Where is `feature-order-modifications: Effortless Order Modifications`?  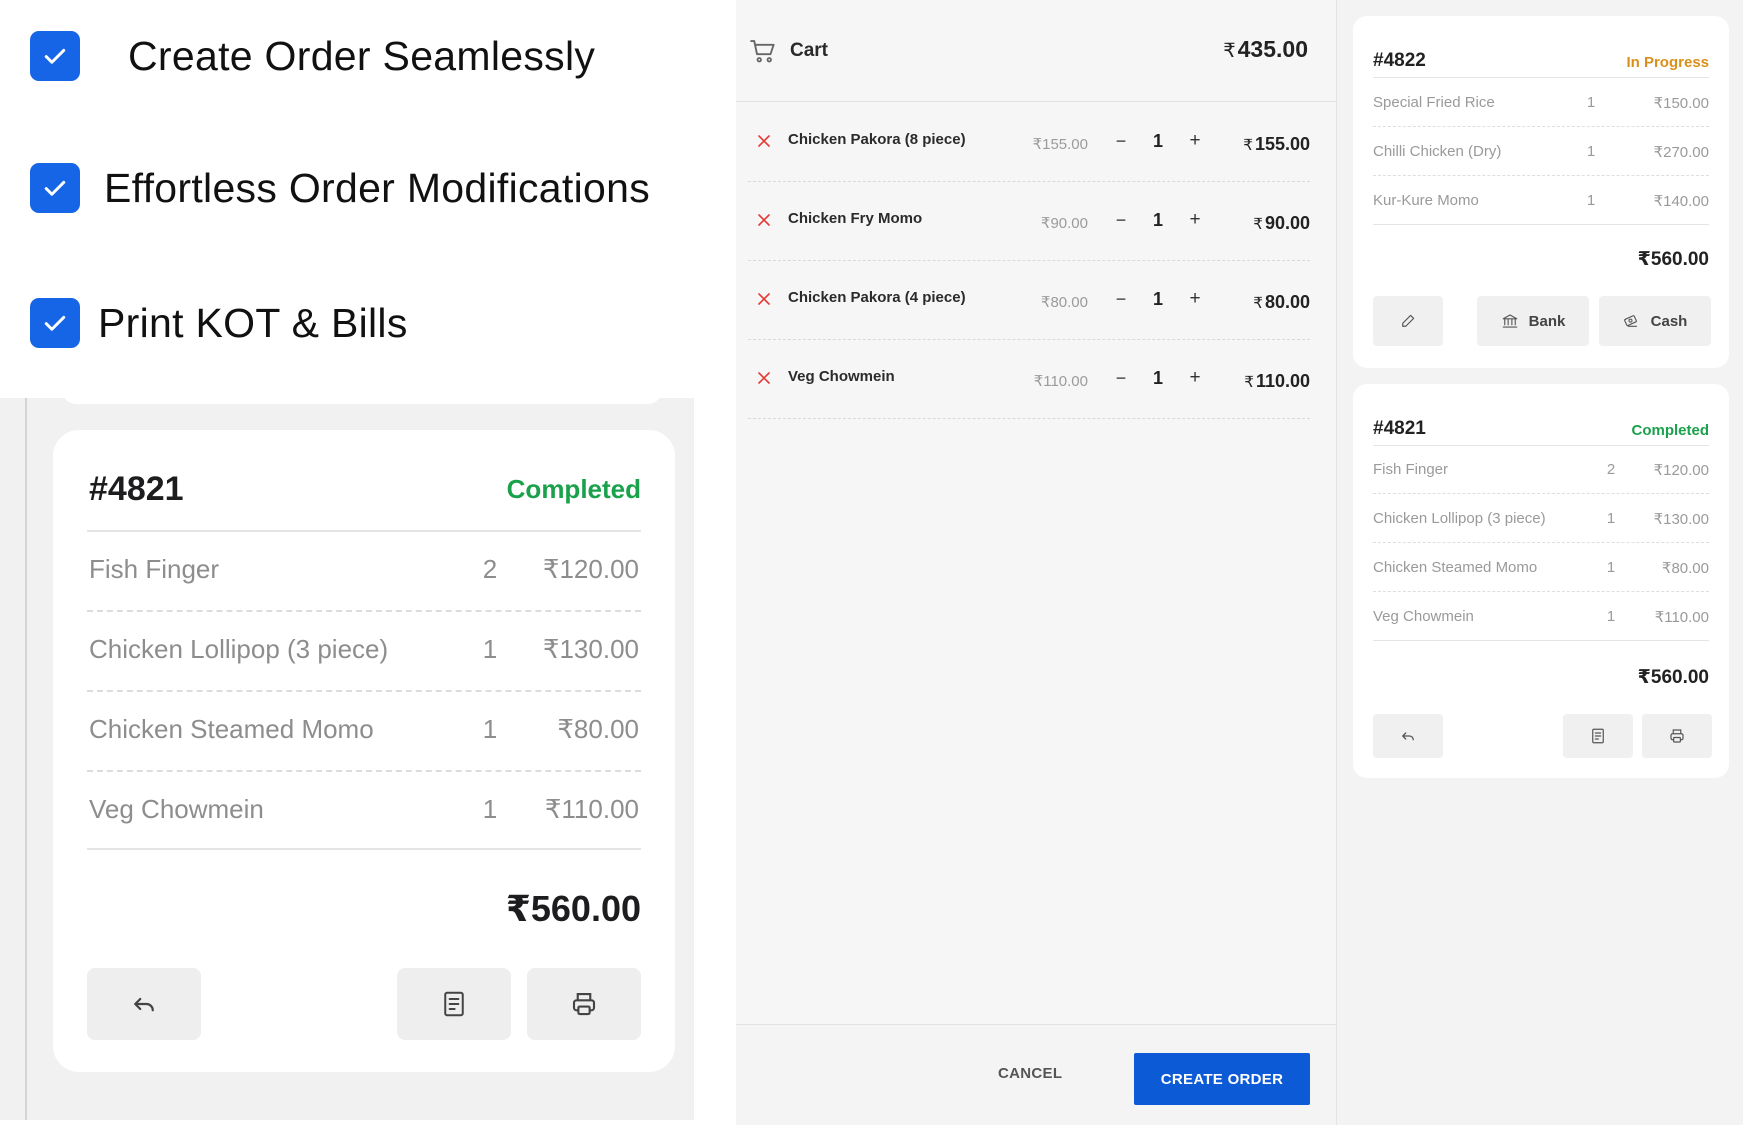 feature-order-modifications: Effortless Order Modifications is located at coordinates (340, 188).